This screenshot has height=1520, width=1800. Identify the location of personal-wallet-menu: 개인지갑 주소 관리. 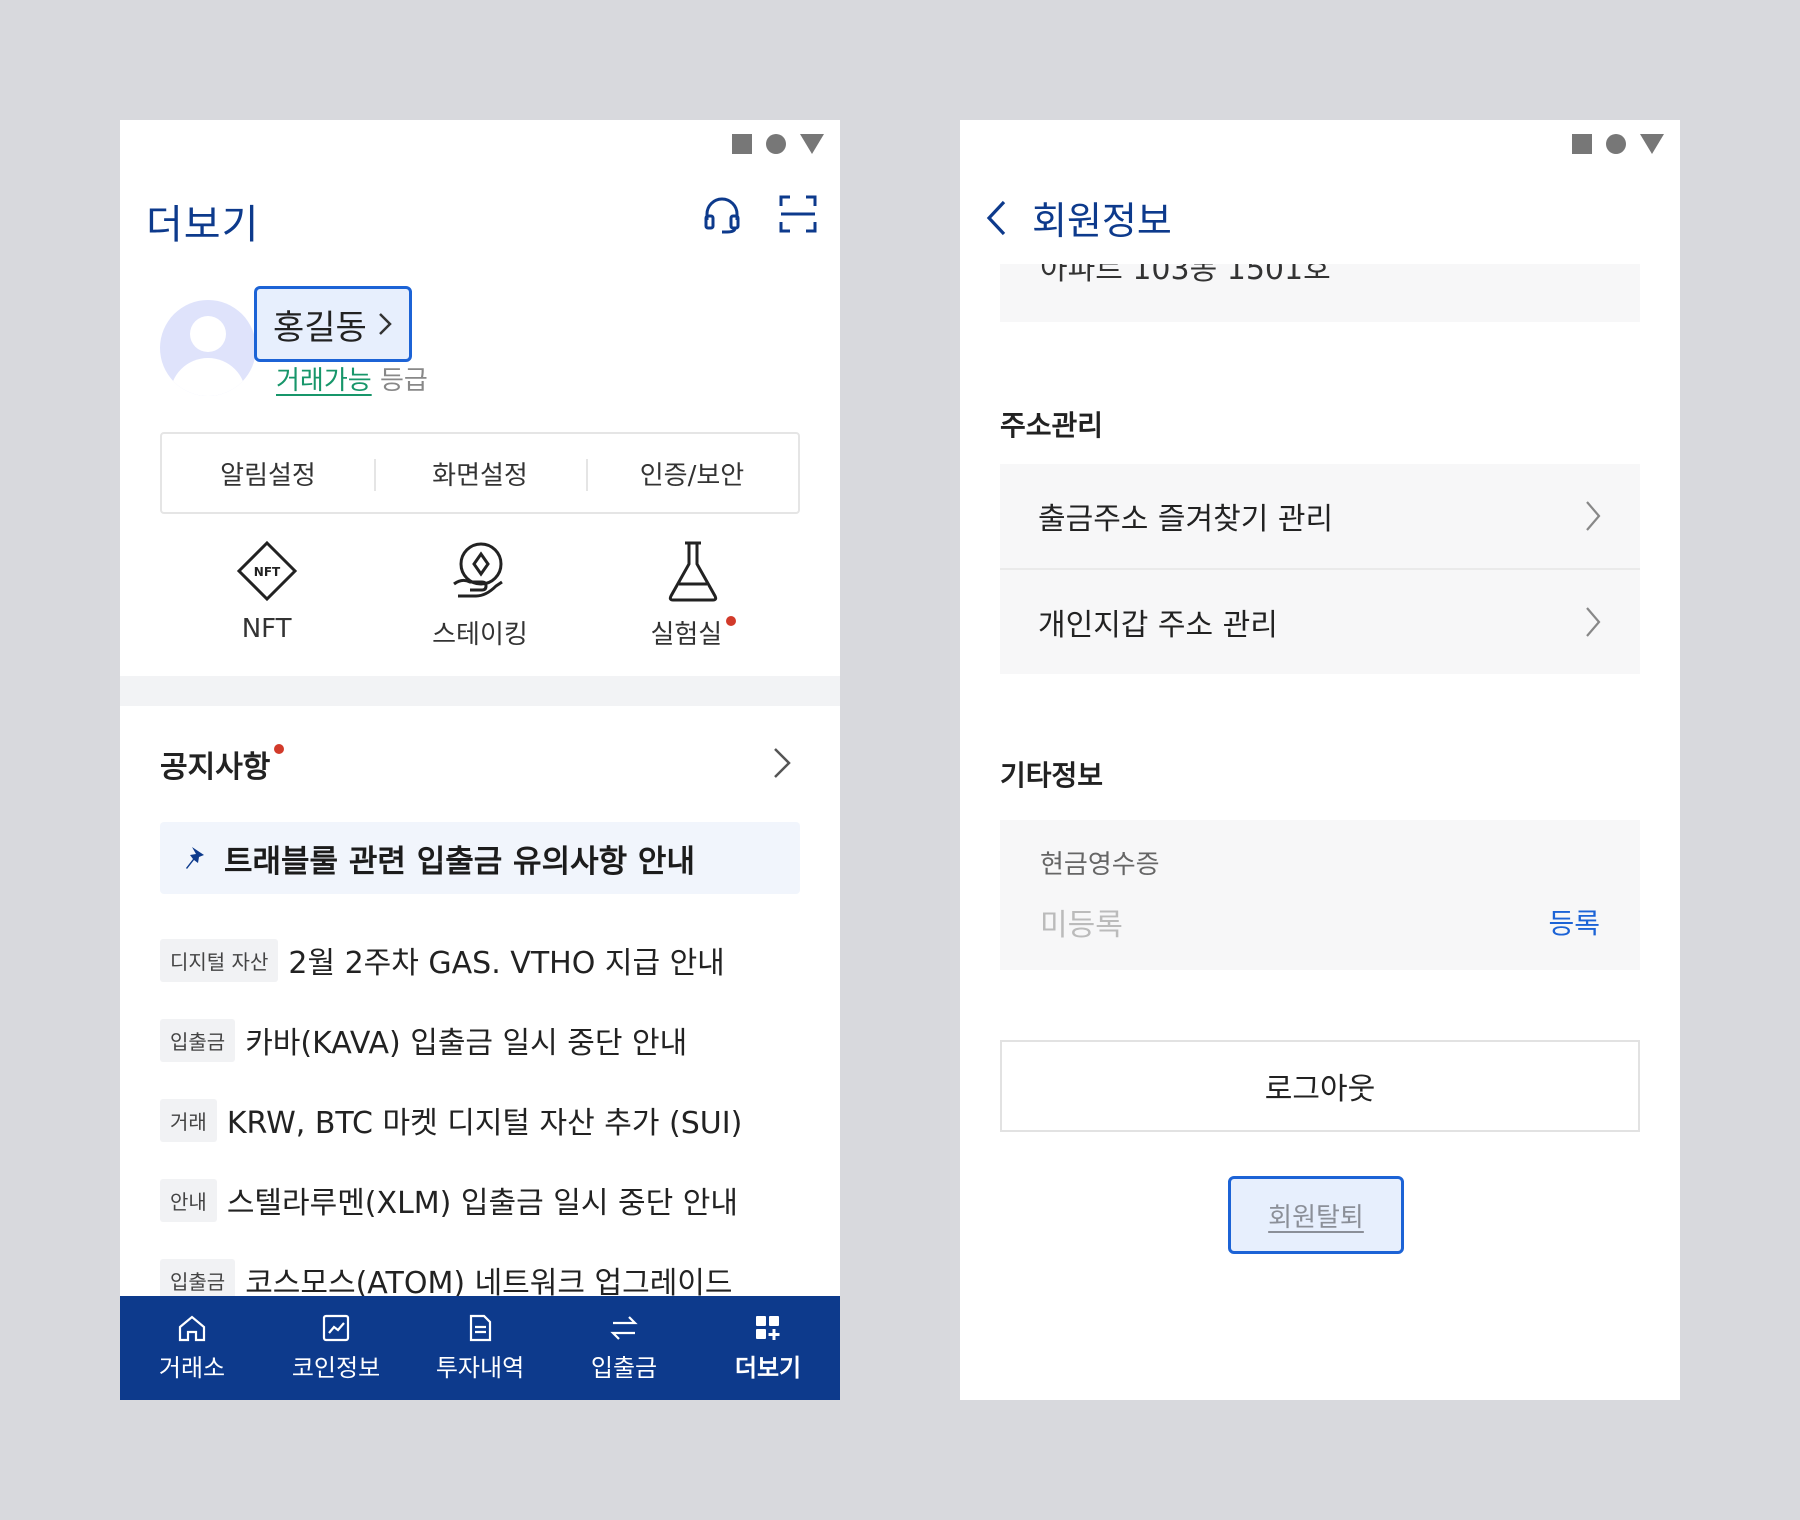
(1320, 622).